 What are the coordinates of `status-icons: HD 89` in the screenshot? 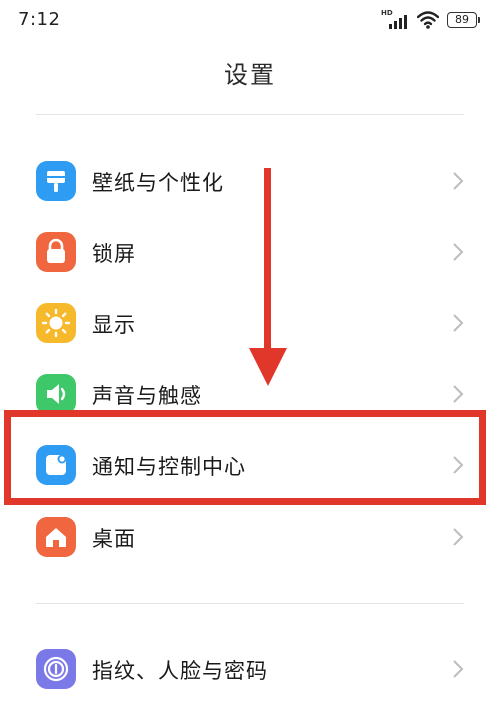 It's located at (430, 19).